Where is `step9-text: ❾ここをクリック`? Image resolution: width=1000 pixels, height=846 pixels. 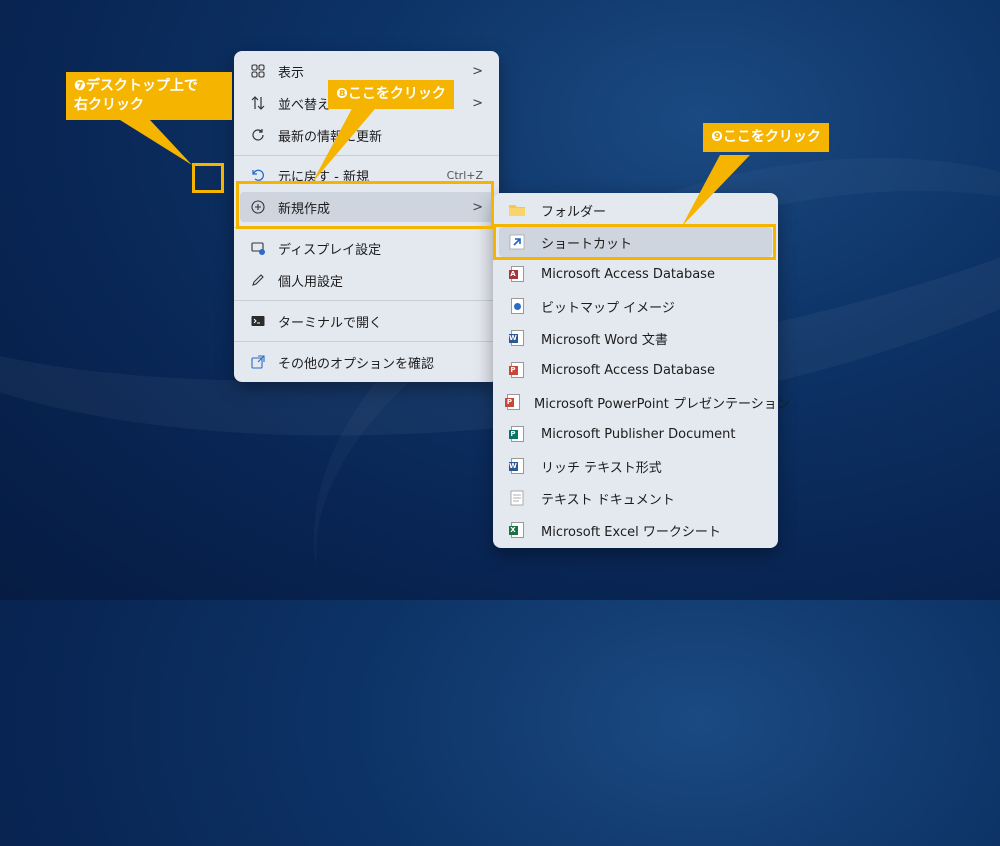 step9-text: ❾ここをクリック is located at coordinates (766, 137).